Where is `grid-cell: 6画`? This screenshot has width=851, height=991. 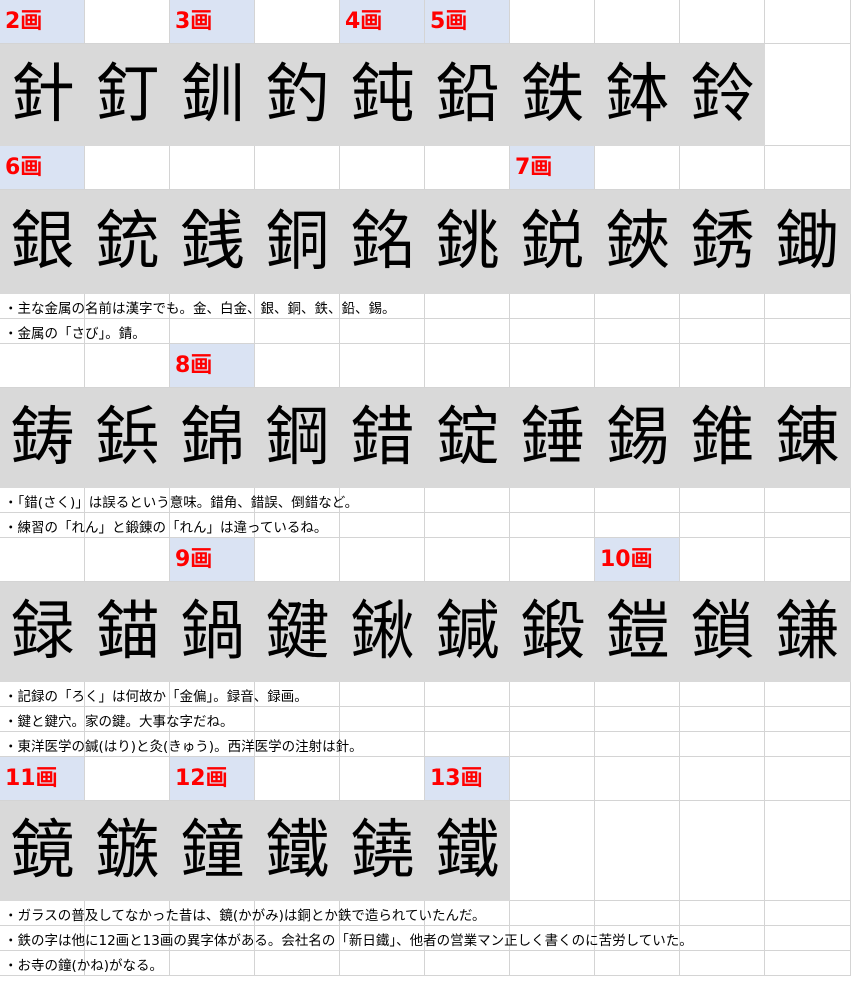 grid-cell: 6画 is located at coordinates (42, 168).